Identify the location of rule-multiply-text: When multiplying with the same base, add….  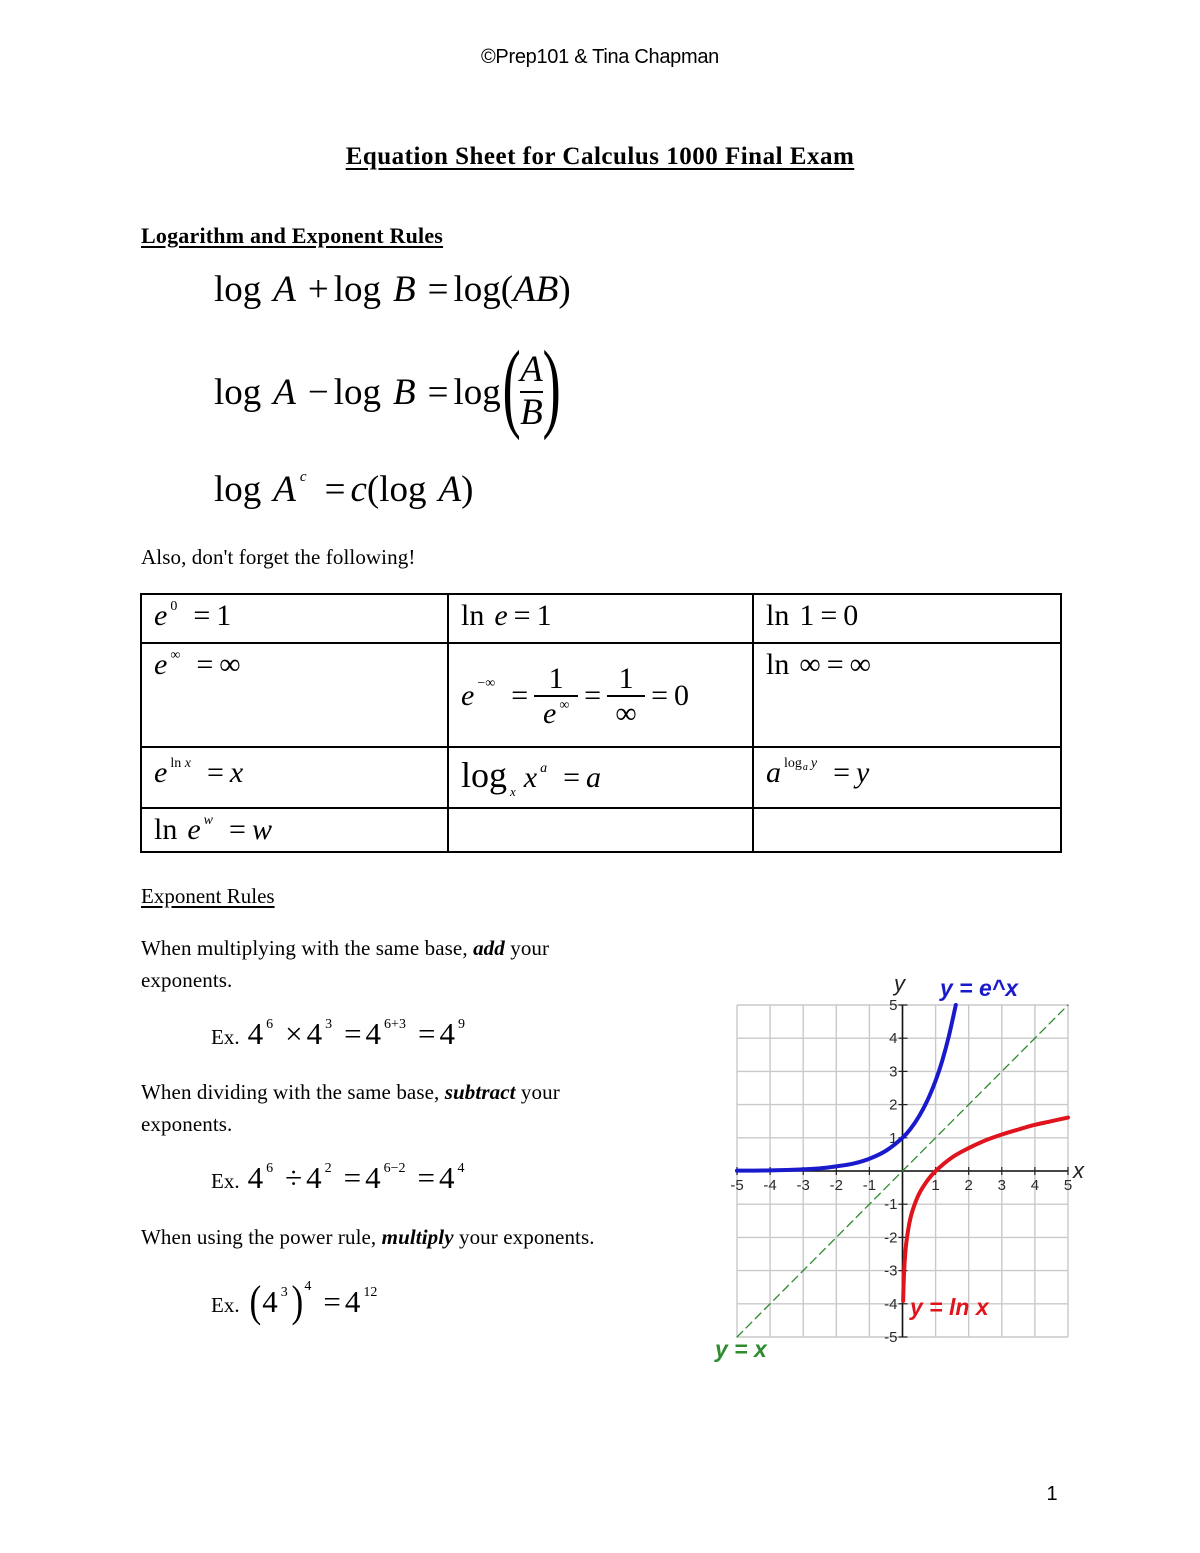
(376, 964).